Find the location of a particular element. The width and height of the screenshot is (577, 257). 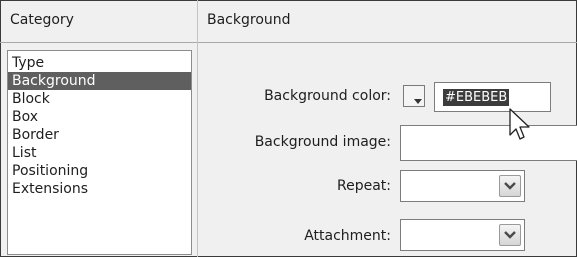

background-image-label: Background image: is located at coordinates (322, 142).